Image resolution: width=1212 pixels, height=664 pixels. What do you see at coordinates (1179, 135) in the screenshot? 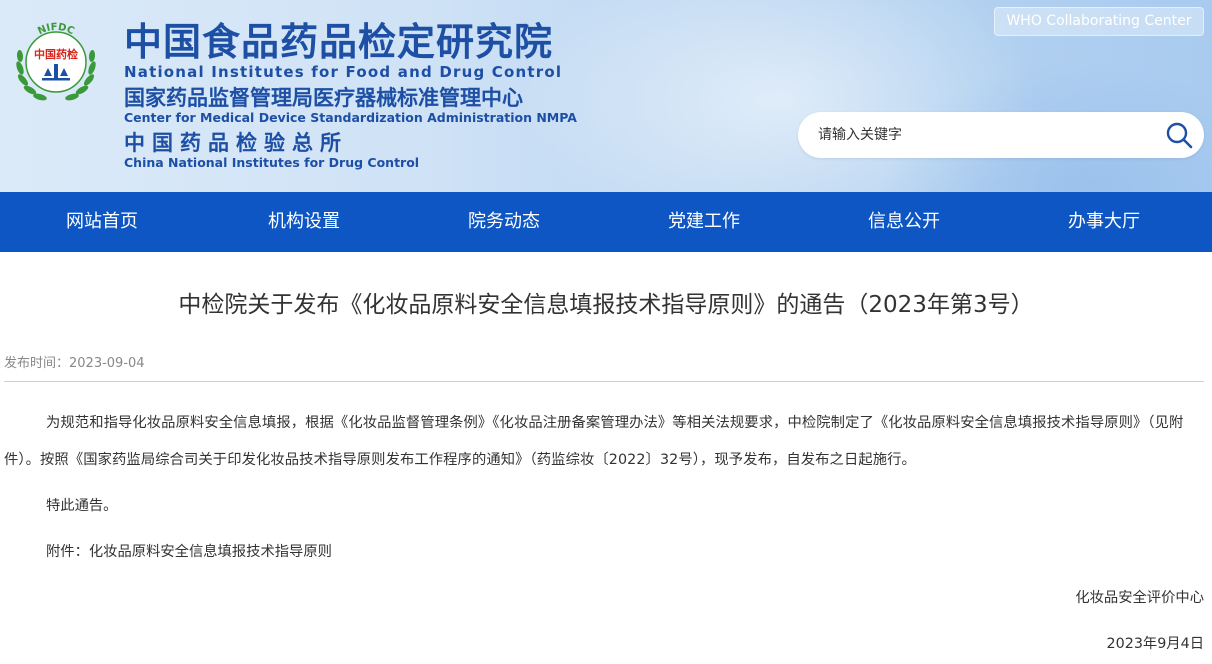
I see `search-icon` at bounding box center [1179, 135].